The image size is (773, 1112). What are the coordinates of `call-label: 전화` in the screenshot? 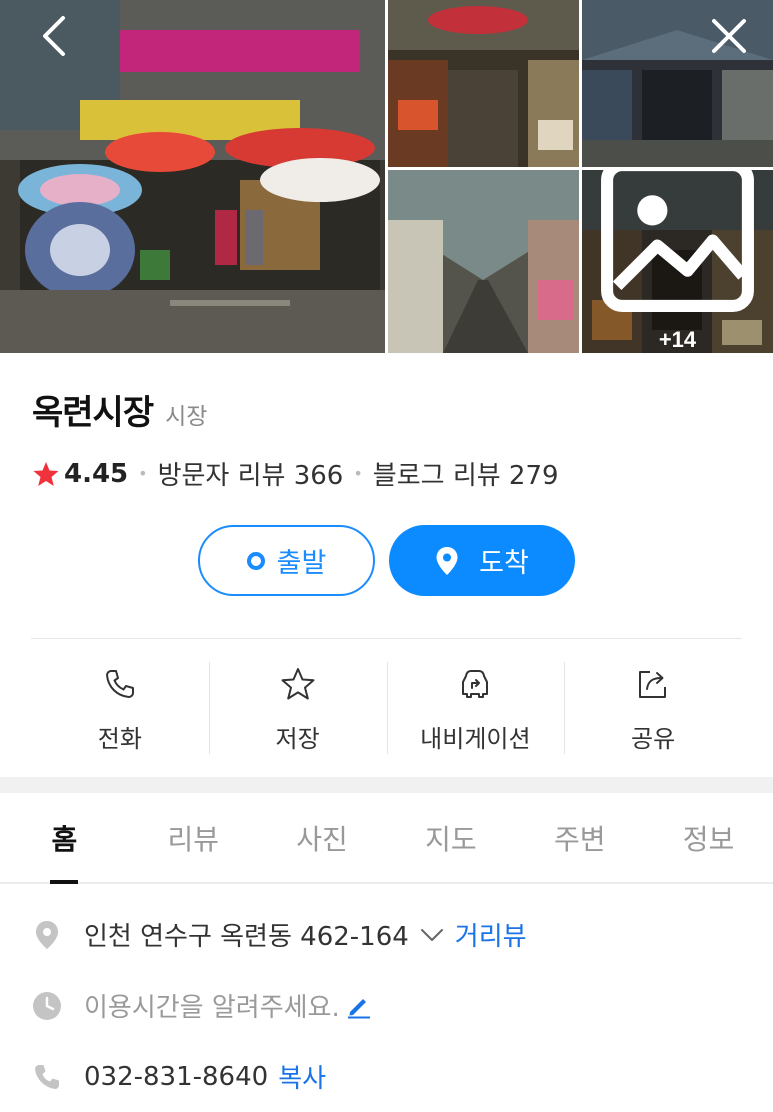 It's located at (119, 739).